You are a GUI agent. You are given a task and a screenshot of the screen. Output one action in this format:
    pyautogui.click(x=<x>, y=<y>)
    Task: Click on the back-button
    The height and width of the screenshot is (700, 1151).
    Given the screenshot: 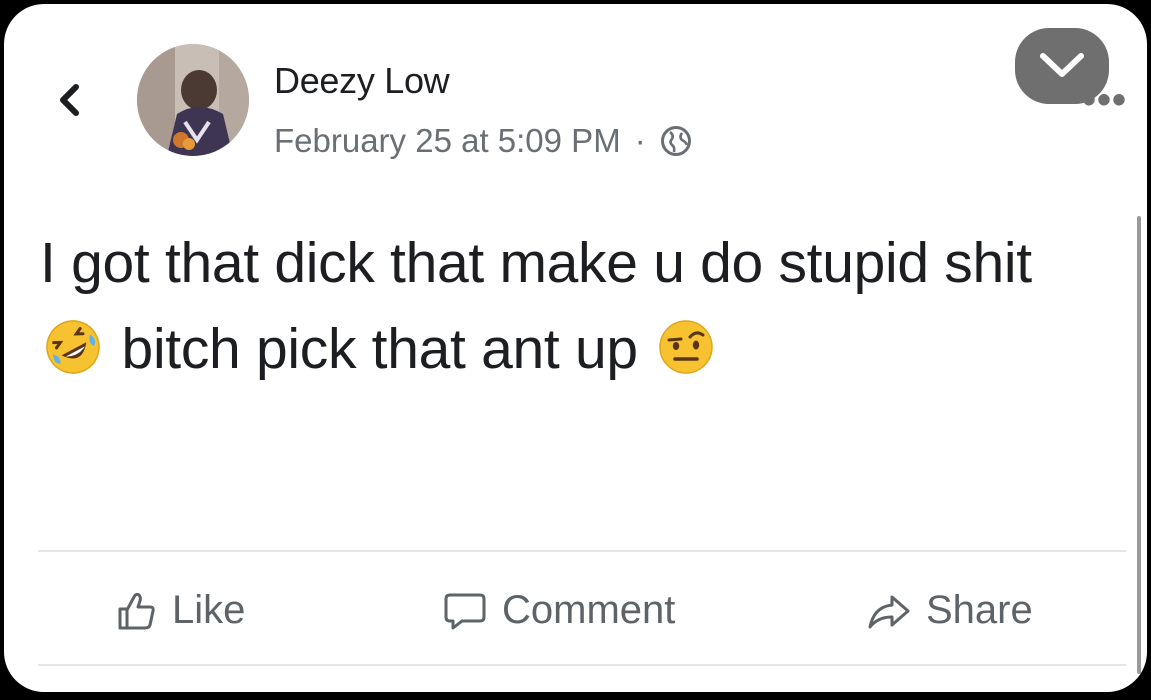 What is the action you would take?
    pyautogui.click(x=70, y=100)
    